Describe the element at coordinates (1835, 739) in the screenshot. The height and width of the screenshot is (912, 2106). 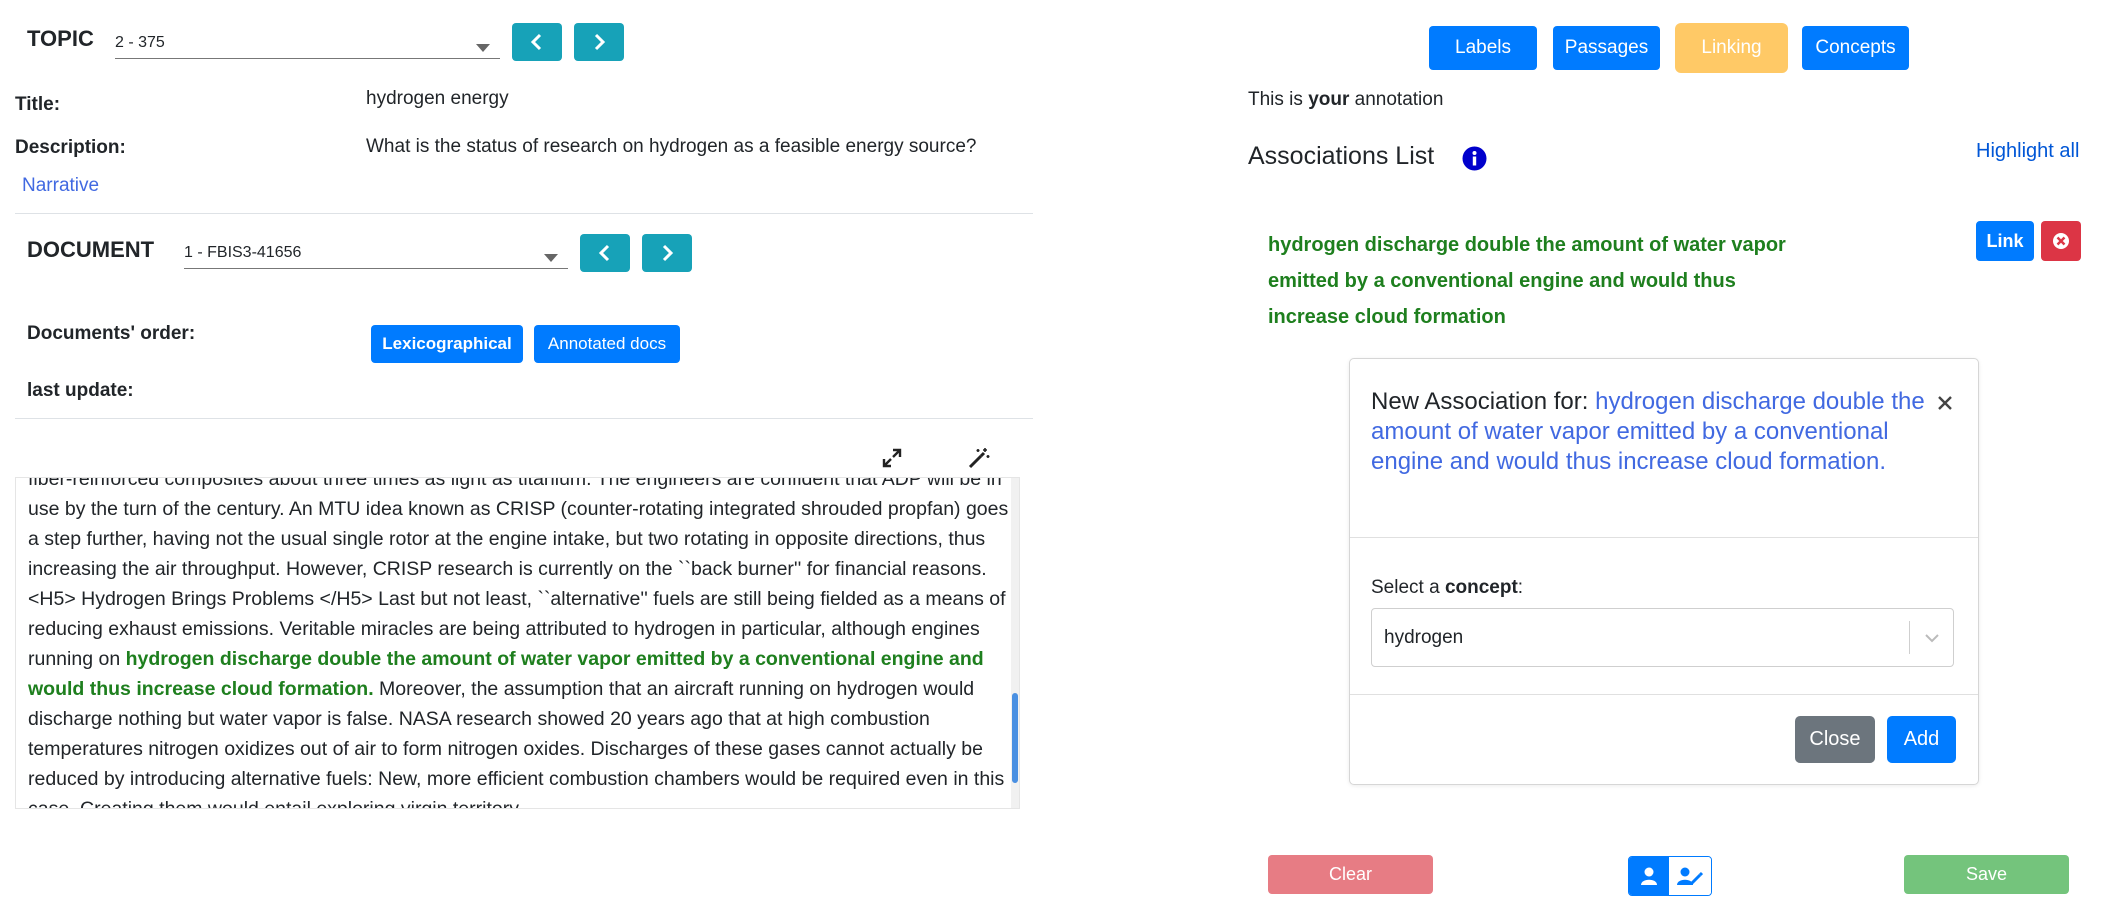
I see `modal-close-button: Close` at that location.